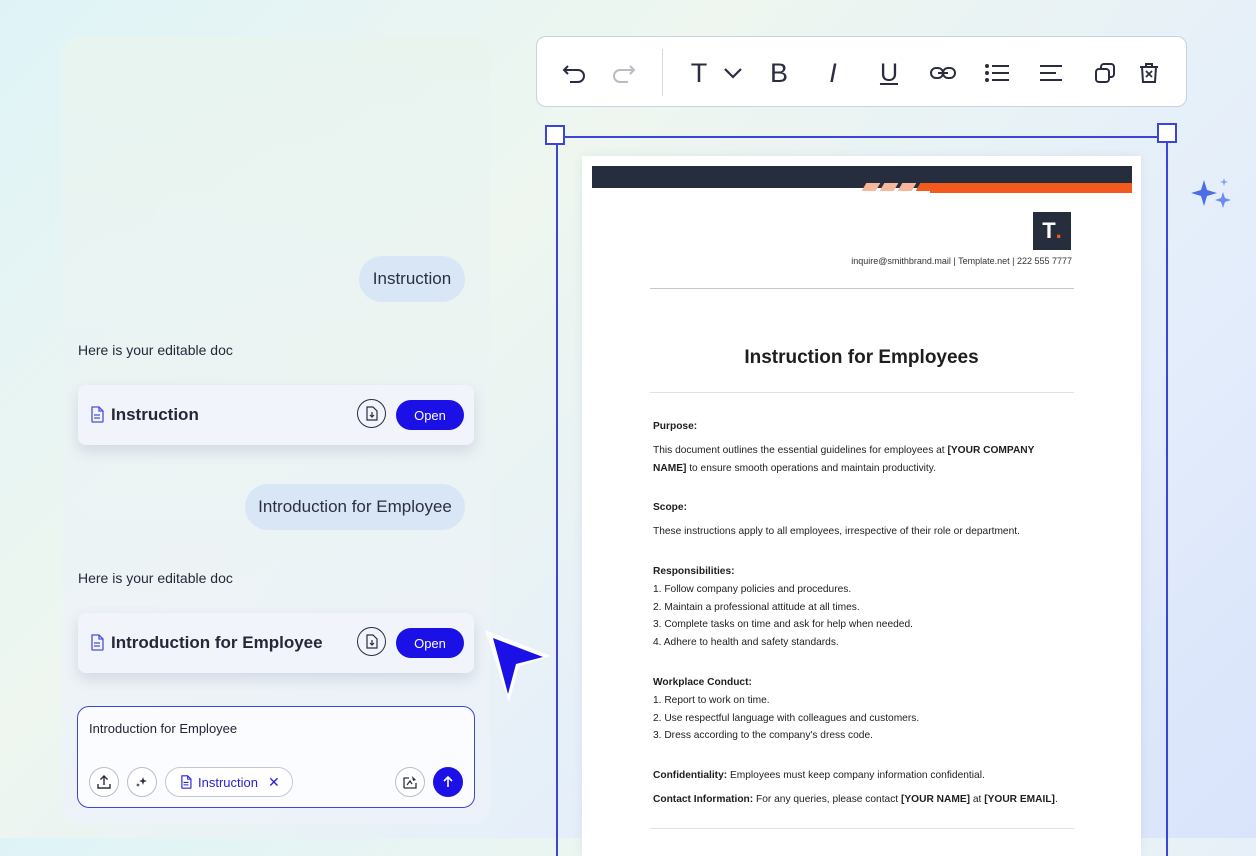 The width and height of the screenshot is (1256, 856). I want to click on duplicate-icon, so click(1105, 73).